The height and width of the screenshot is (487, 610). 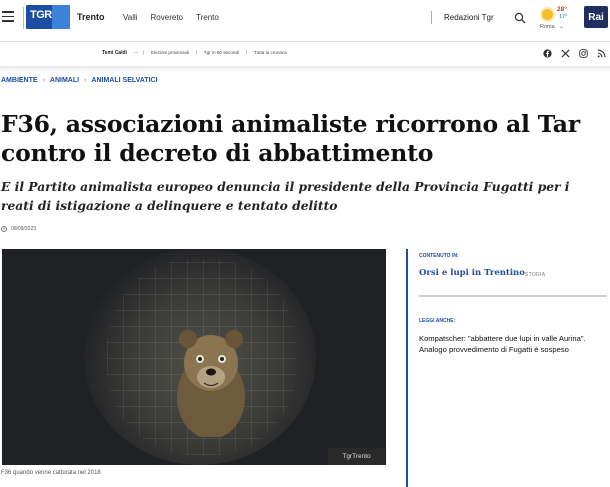 What do you see at coordinates (169, 52) in the screenshot?
I see `hot-topic-link: Elezioni provinciali` at bounding box center [169, 52].